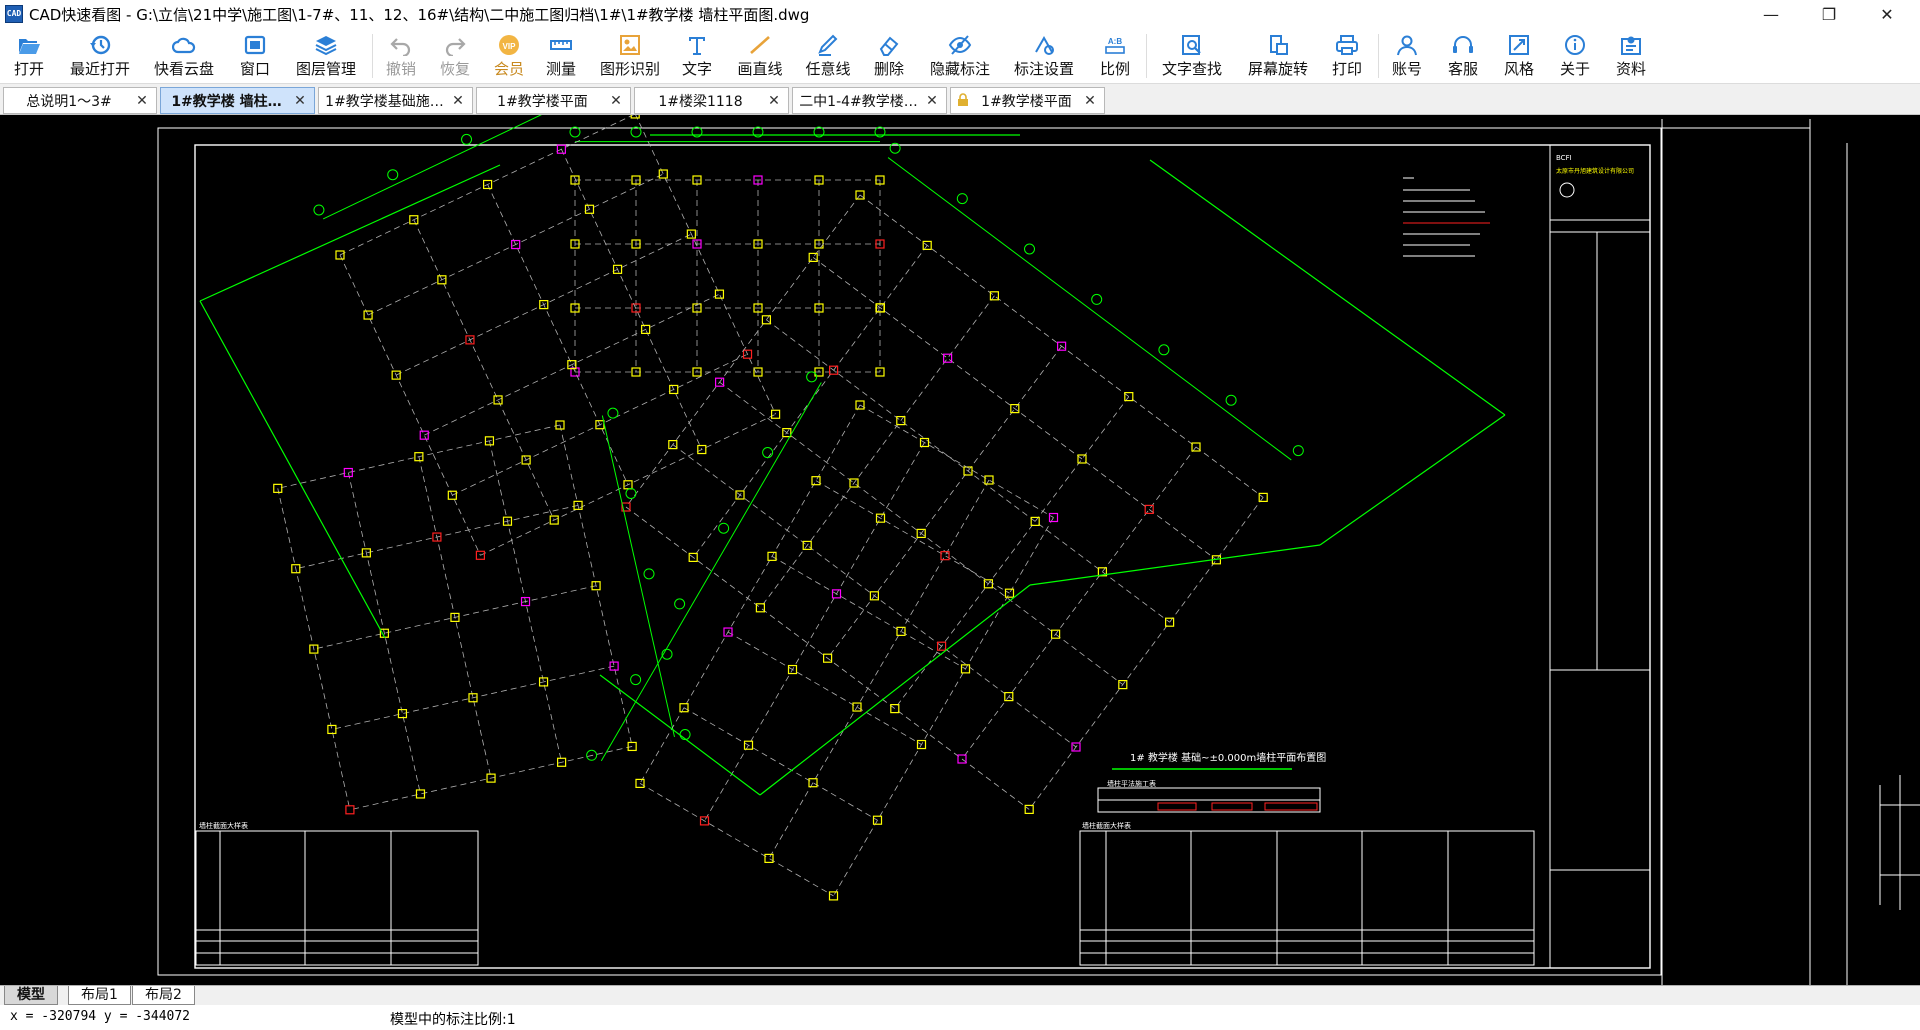 The image size is (1920, 1030). What do you see at coordinates (960, 995) in the screenshot?
I see `layout-tab-bar: 模型 布局1 布局2` at bounding box center [960, 995].